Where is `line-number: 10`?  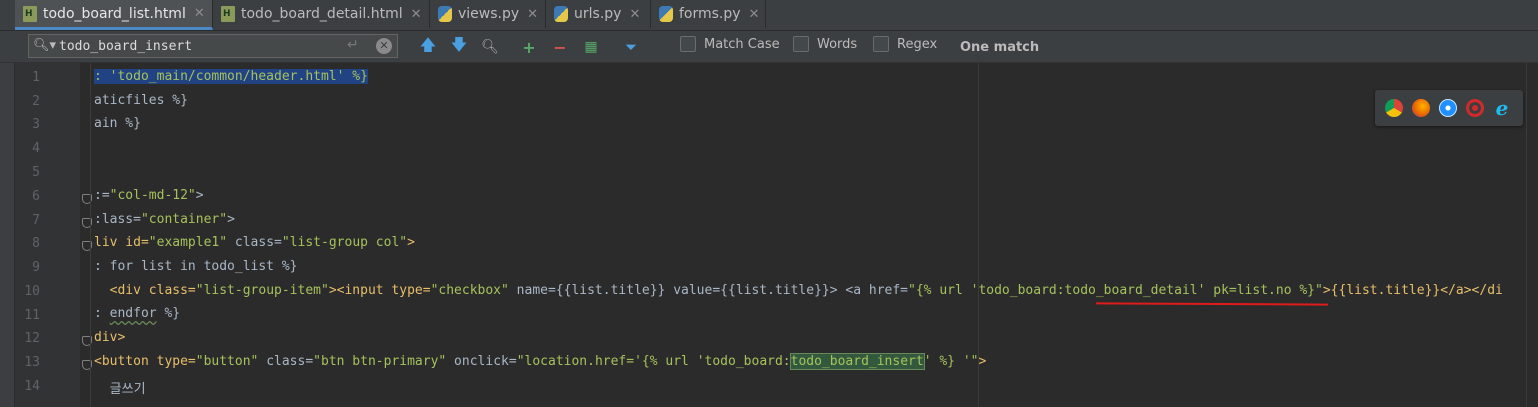
line-number: 10 is located at coordinates (32, 291).